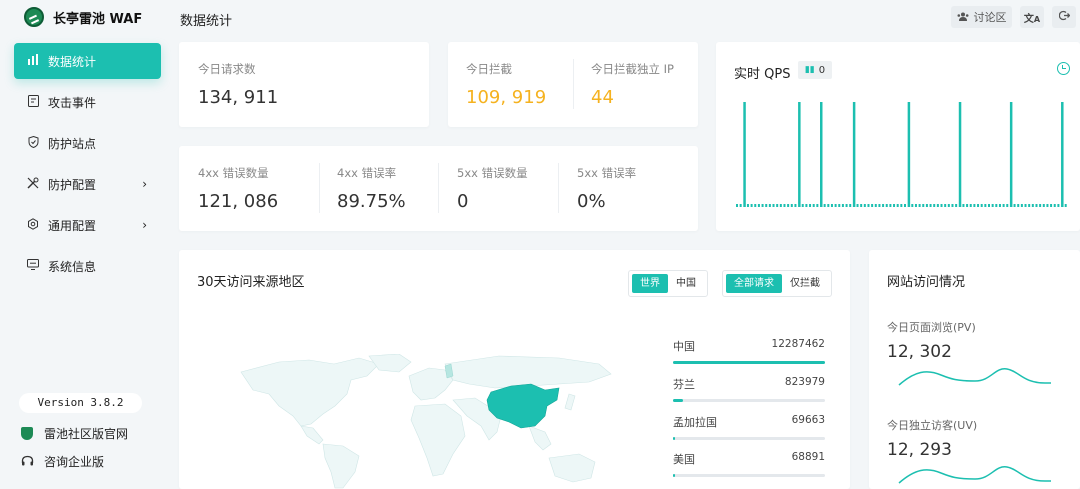  Describe the element at coordinates (87, 143) in the screenshot. I see `nav-item-protected-sites: 防护站点` at that location.